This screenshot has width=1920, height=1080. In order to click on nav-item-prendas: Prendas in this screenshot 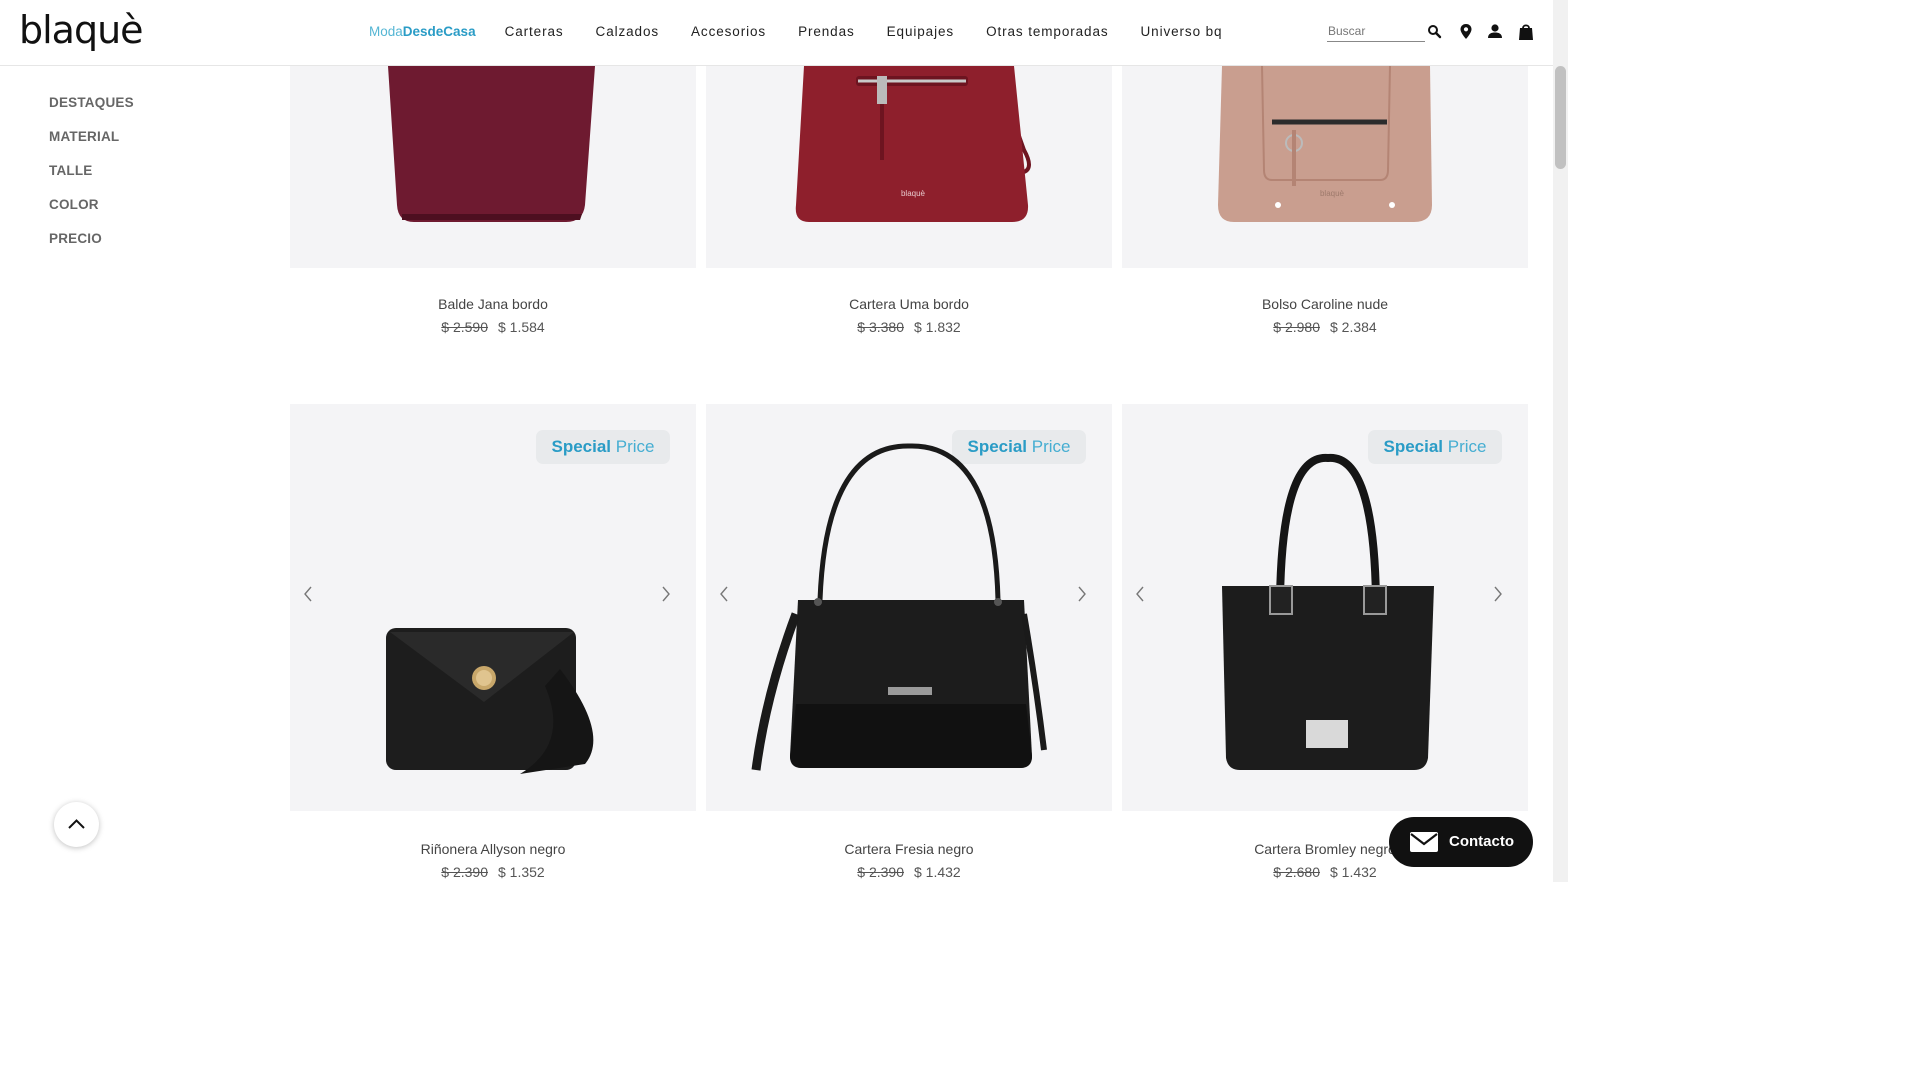, I will do `click(826, 31)`.